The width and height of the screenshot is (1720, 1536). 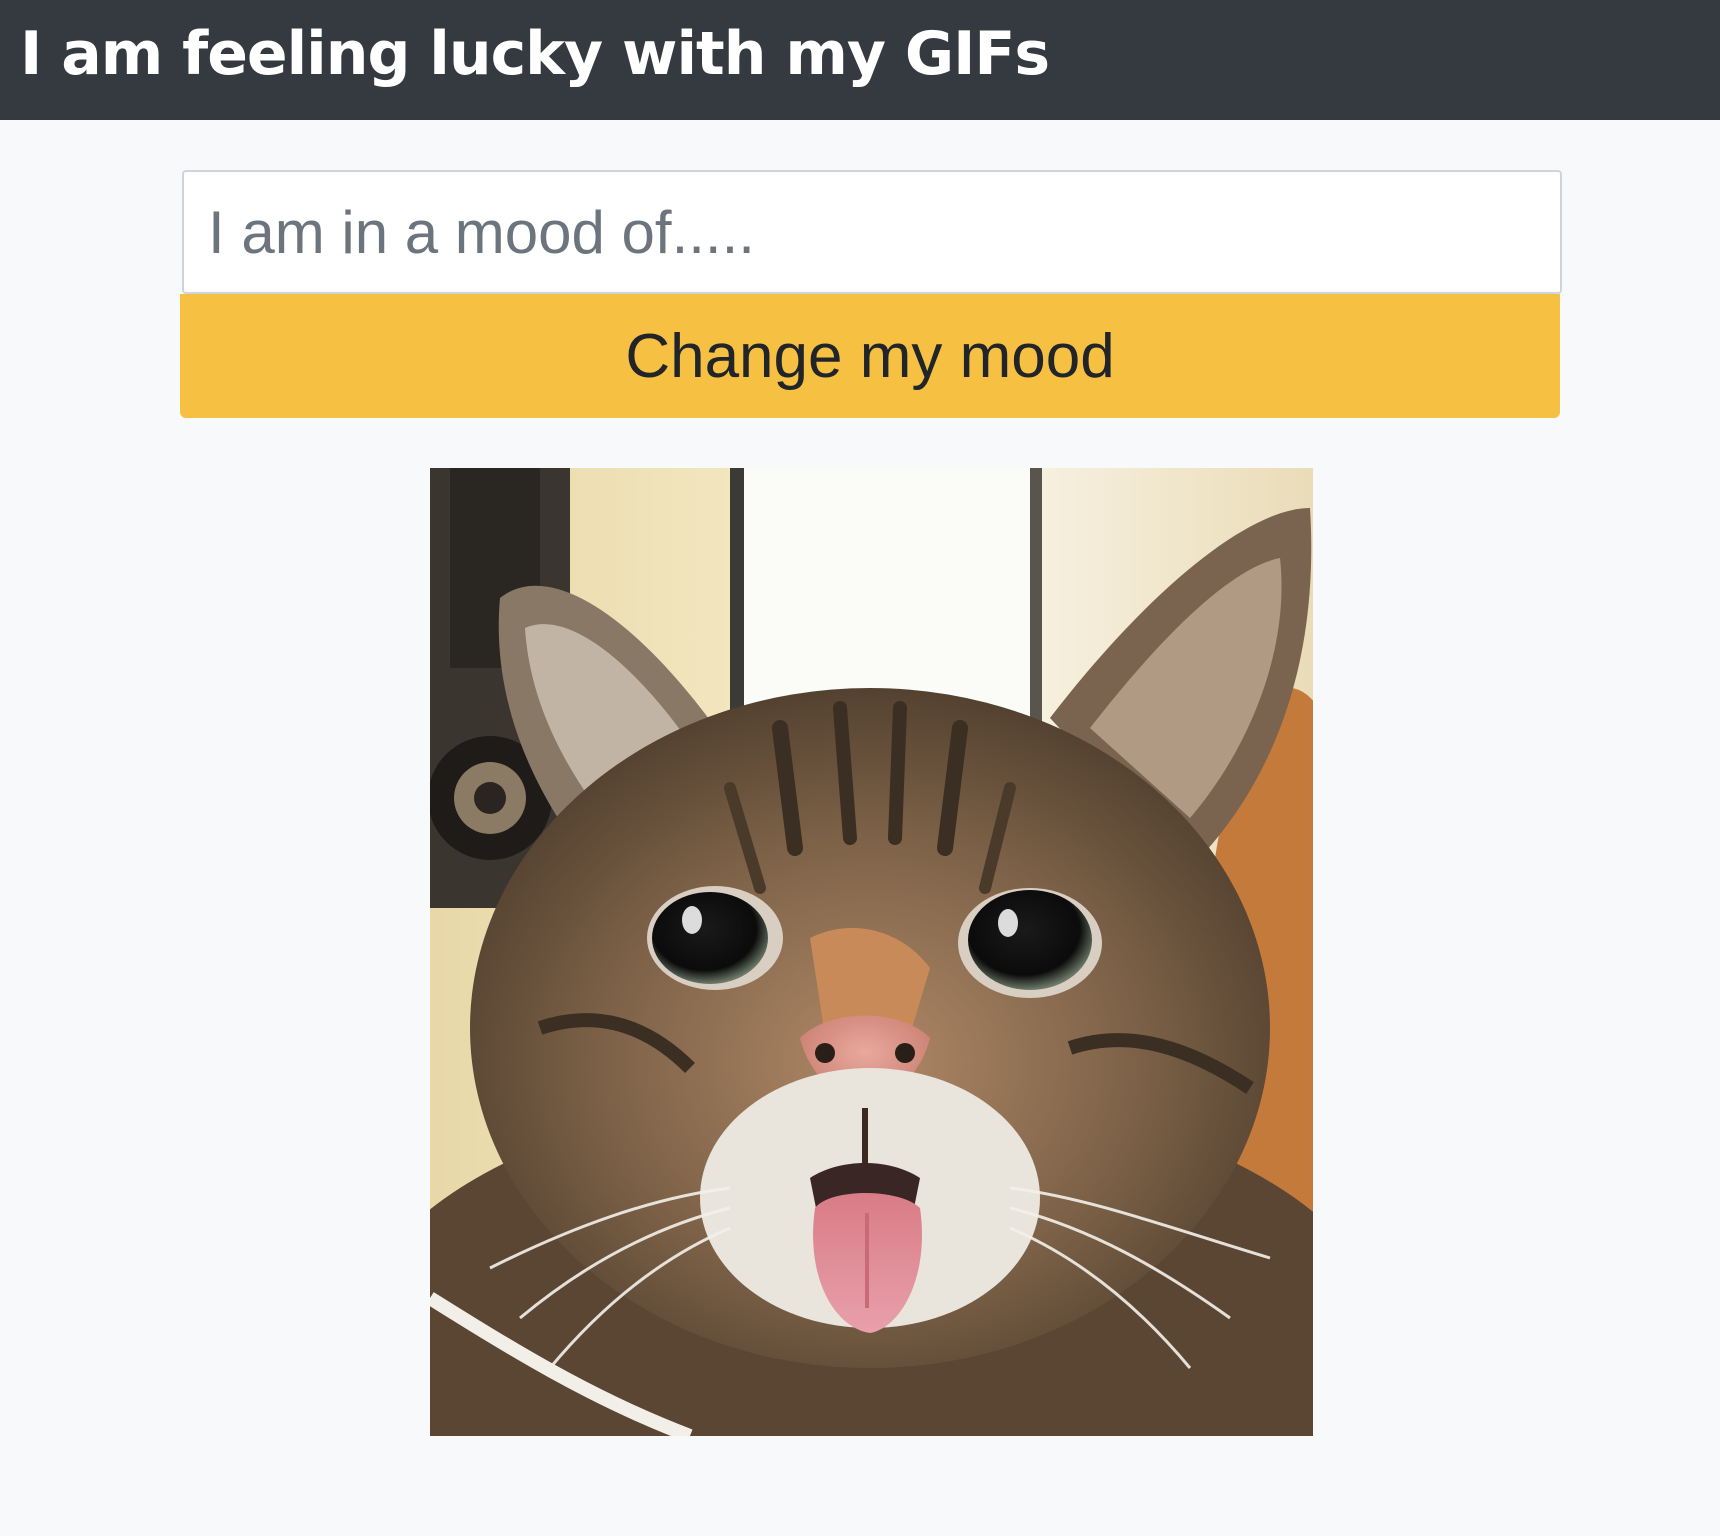 I want to click on page-title: I am feeling lucky with my GIFs, so click(x=535, y=54).